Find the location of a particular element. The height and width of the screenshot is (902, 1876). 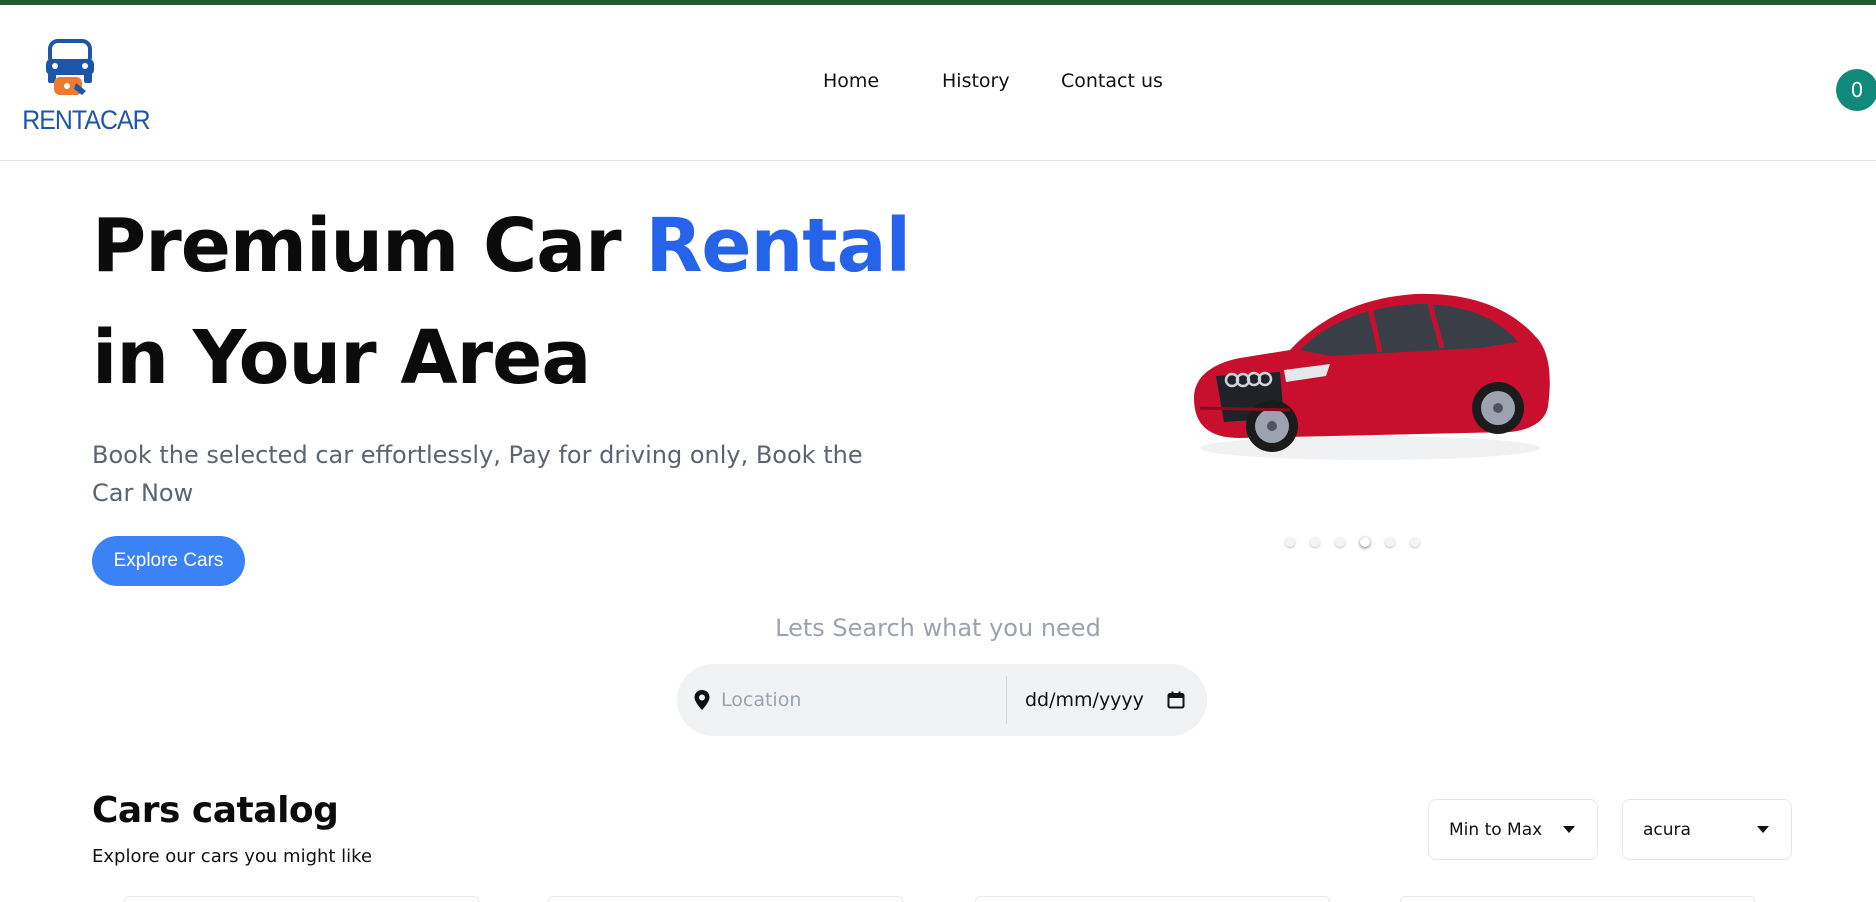

hero-title: Premium Car Rental in Your Area is located at coordinates (507, 302).